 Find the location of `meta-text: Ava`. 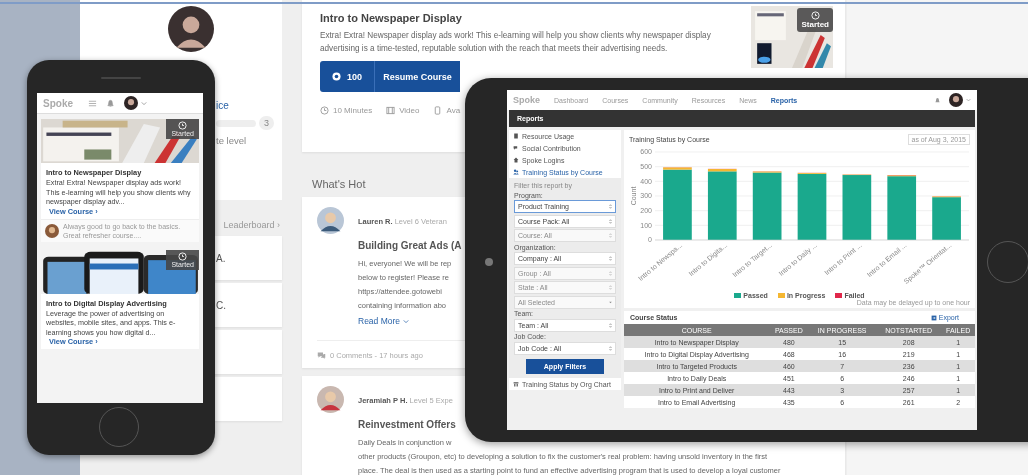

meta-text: Ava is located at coordinates (453, 110).